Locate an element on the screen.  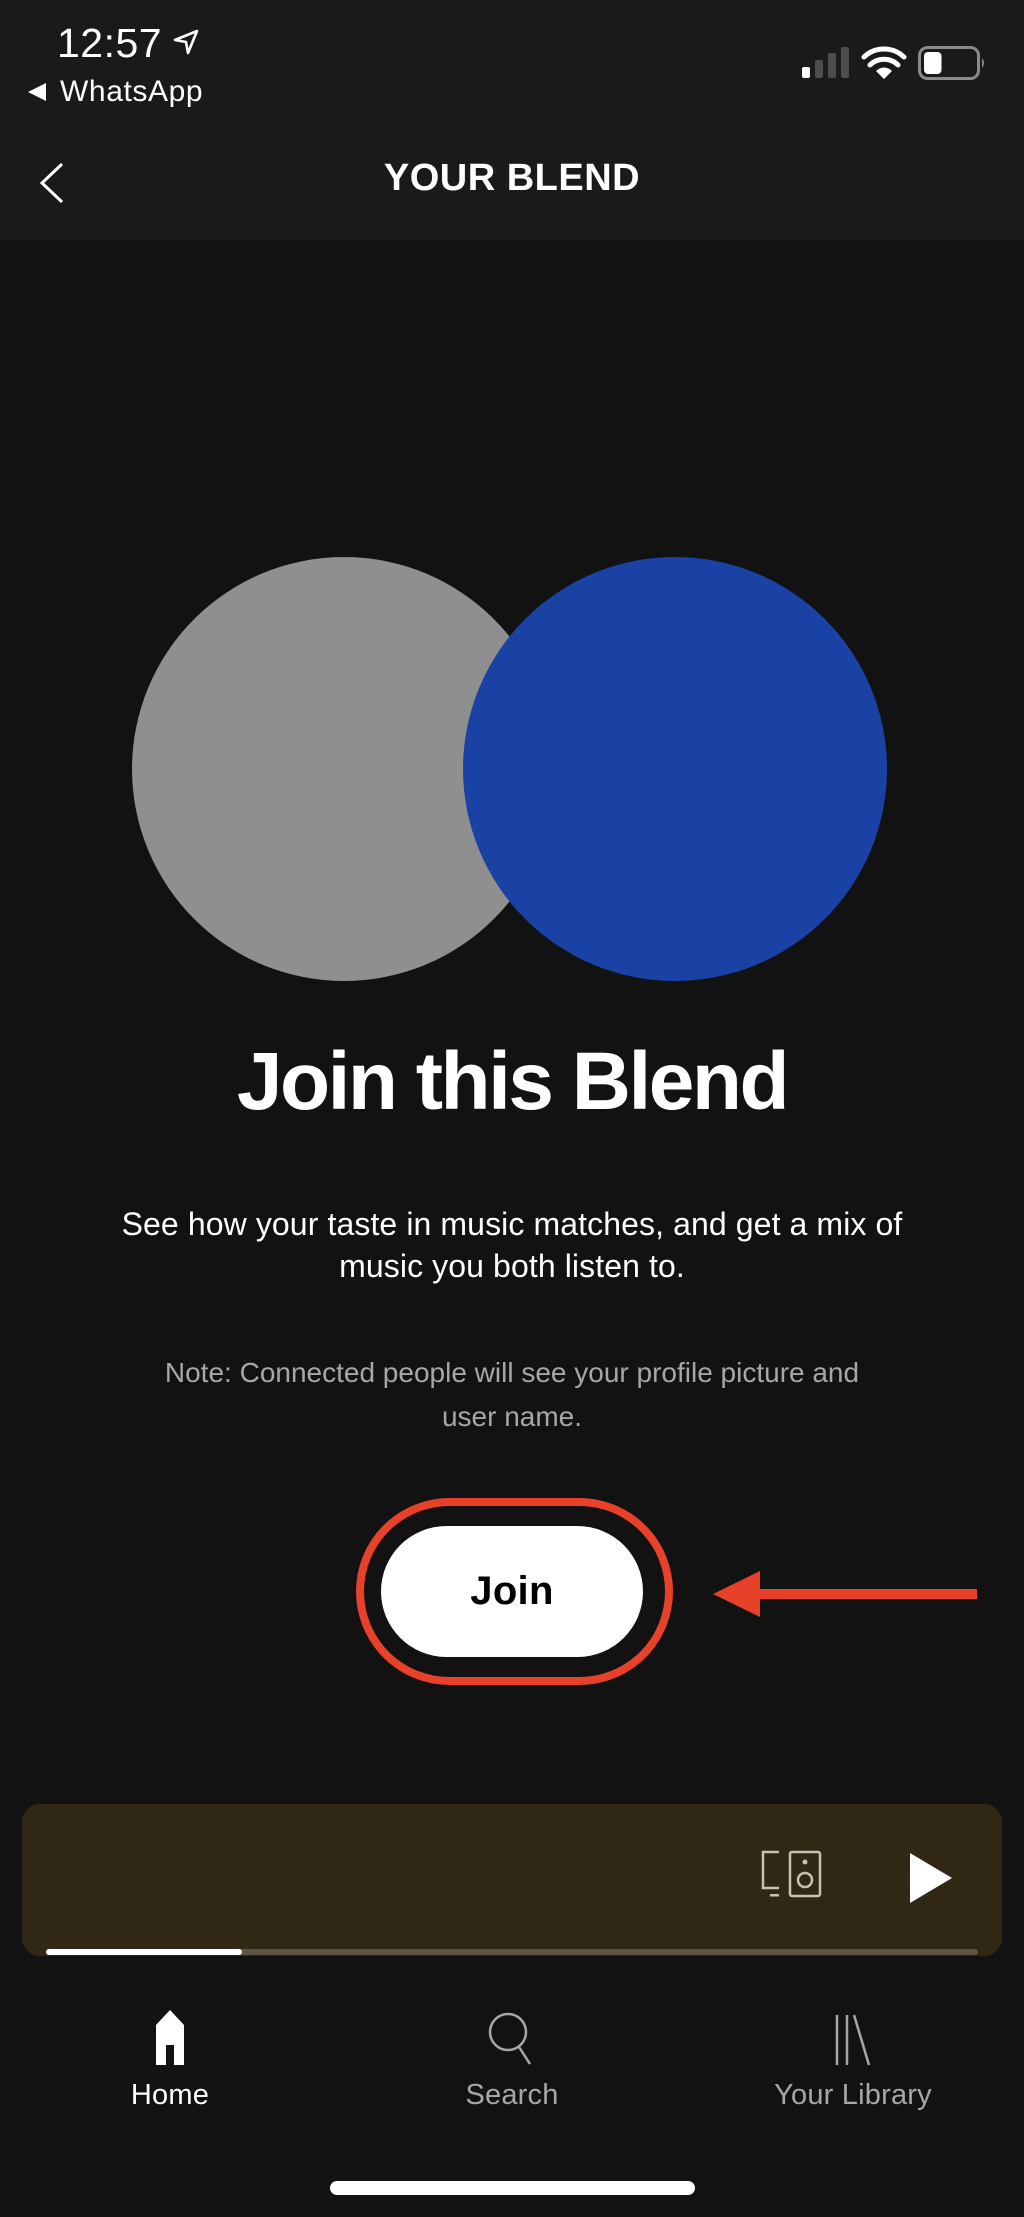
tab-search: Search is located at coordinates (512, 2055).